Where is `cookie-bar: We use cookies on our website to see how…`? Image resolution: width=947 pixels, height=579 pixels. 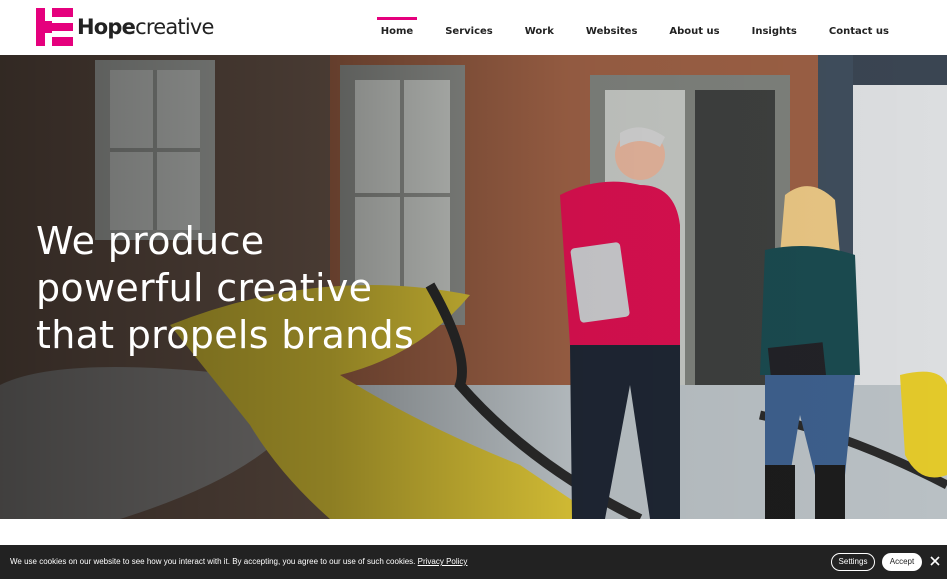
cookie-bar: We use cookies on our website to see how… is located at coordinates (473, 562).